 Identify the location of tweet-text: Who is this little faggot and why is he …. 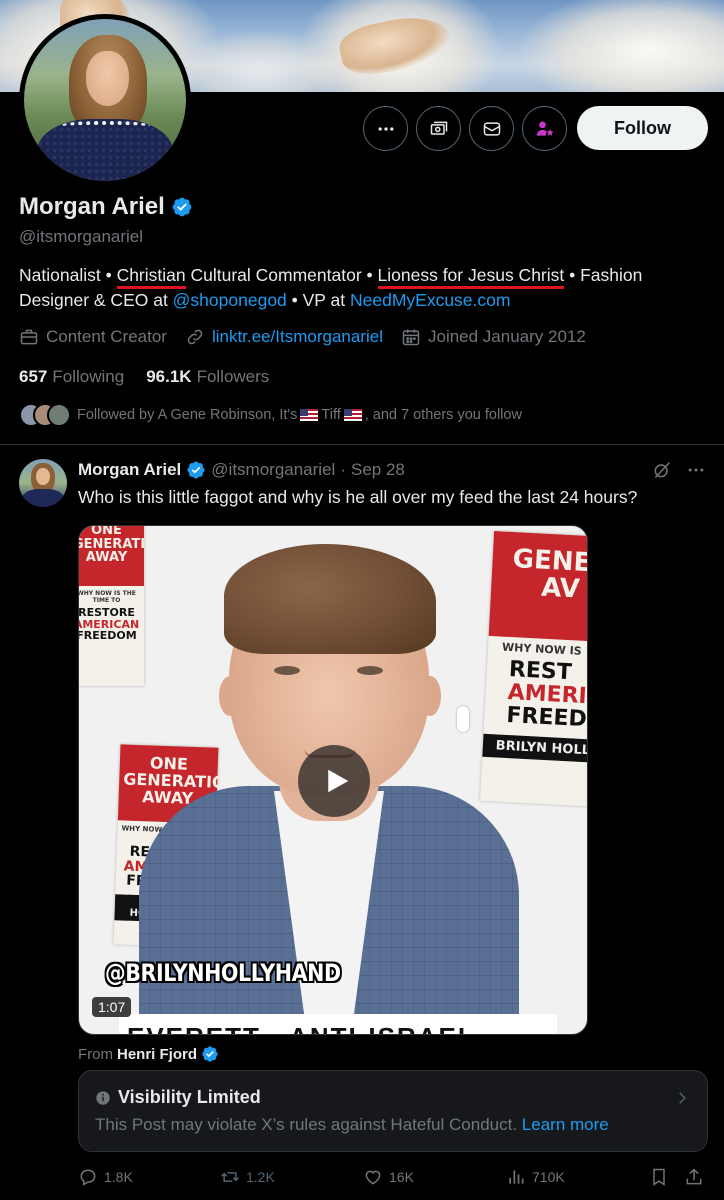
(358, 497).